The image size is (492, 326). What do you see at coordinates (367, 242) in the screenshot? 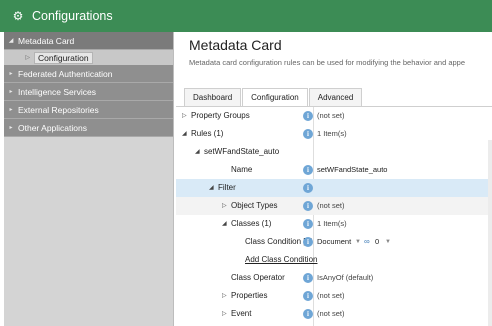
I see `link-icon: ∞` at bounding box center [367, 242].